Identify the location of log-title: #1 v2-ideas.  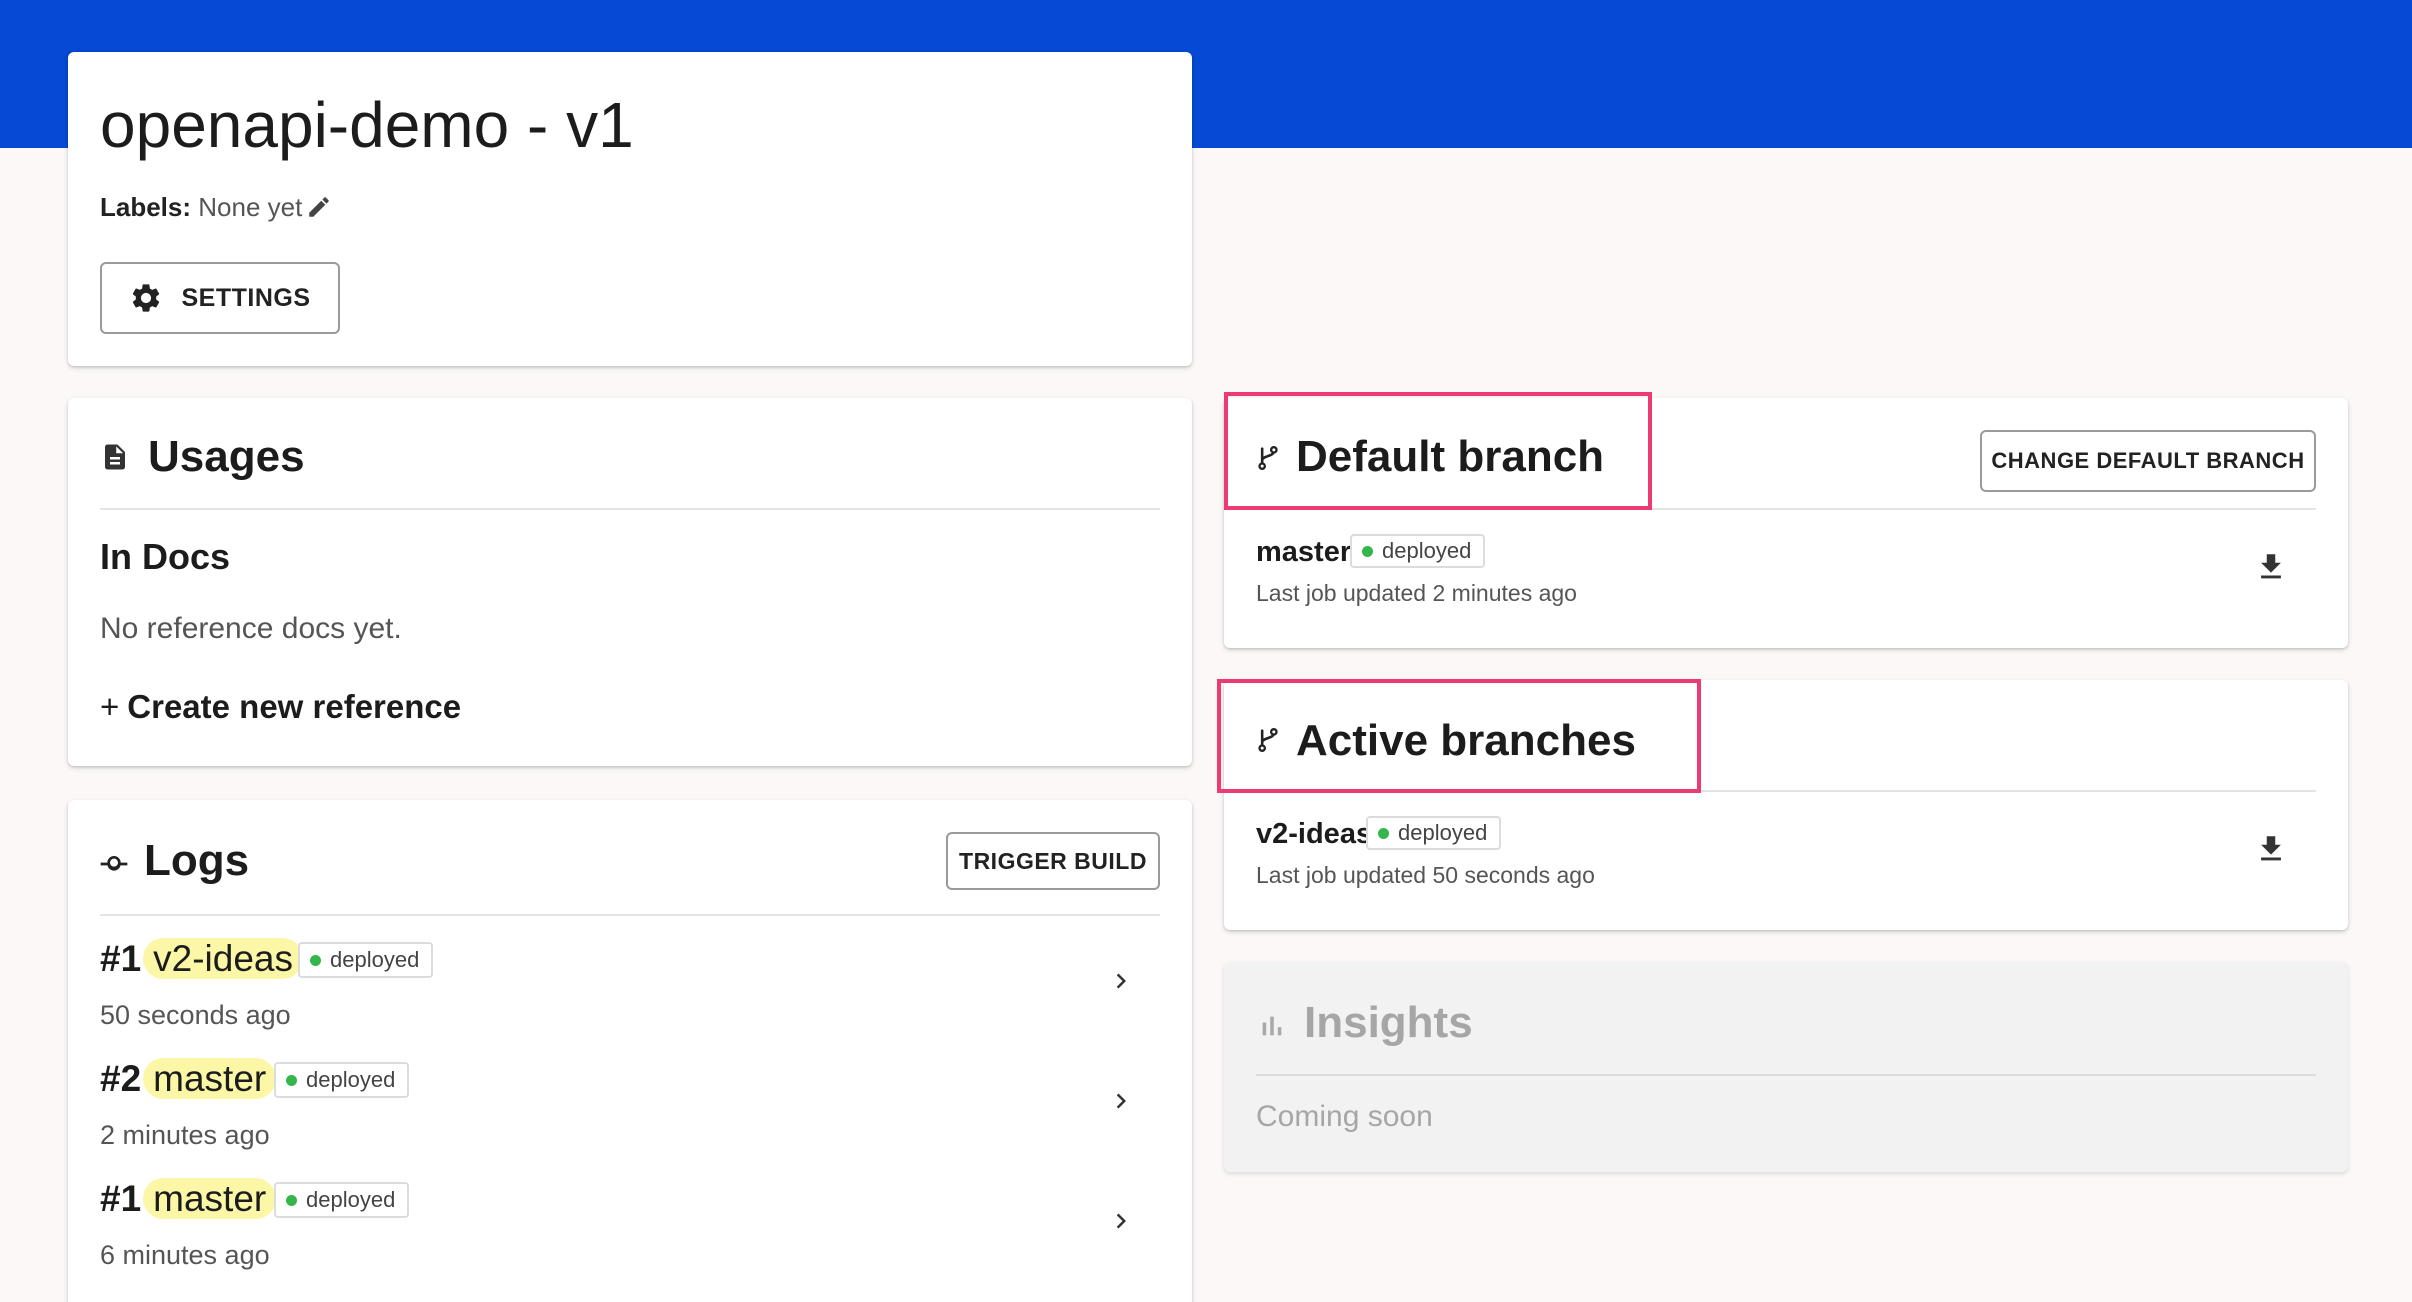
(202, 959).